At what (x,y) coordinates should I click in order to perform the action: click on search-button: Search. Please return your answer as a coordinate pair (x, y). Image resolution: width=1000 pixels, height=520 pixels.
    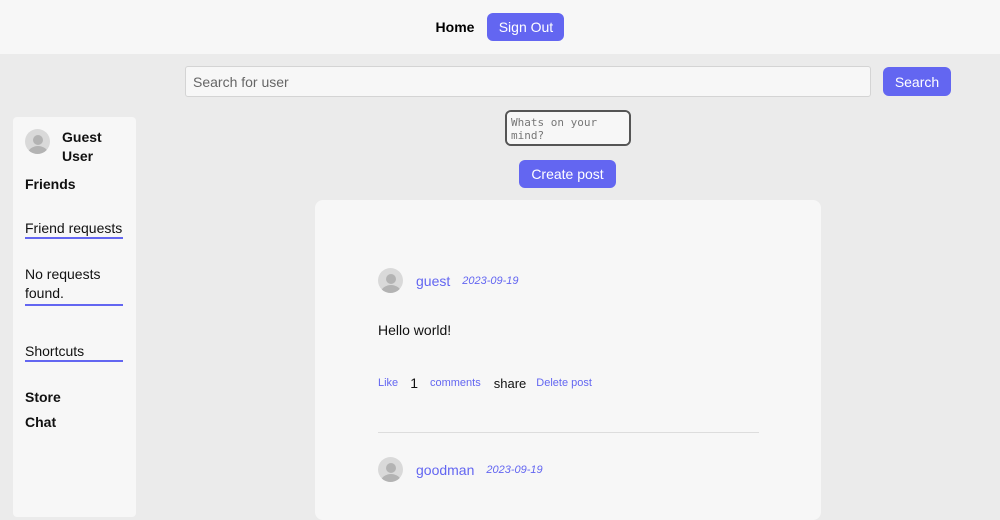
    Looking at the image, I should click on (917, 81).